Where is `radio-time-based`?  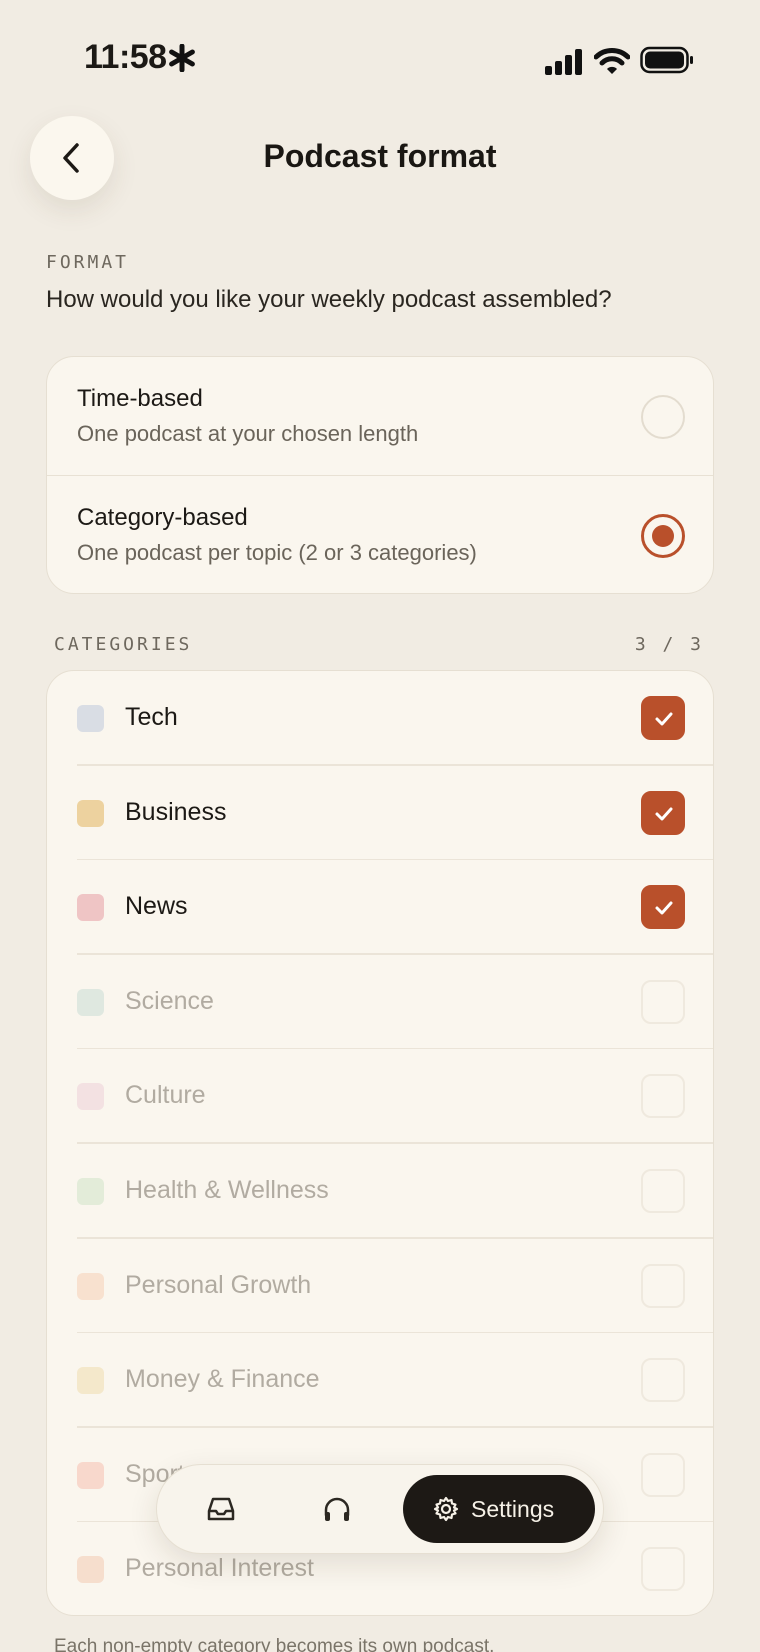
radio-time-based is located at coordinates (663, 417).